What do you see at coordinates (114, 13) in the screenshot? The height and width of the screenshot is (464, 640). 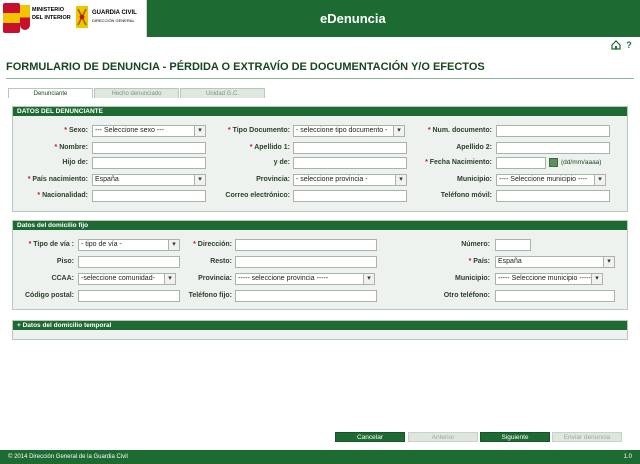 I see `agency-title: GUARDIA CIVIL` at bounding box center [114, 13].